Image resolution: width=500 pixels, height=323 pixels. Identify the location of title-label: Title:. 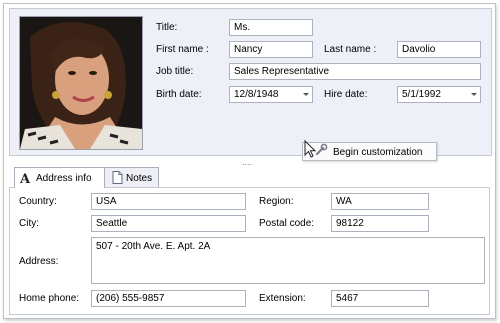
(167, 27).